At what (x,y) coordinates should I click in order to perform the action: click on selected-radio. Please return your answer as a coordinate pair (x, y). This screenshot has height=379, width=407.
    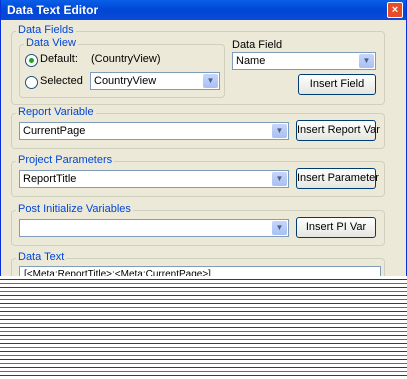
    Looking at the image, I should click on (31, 82).